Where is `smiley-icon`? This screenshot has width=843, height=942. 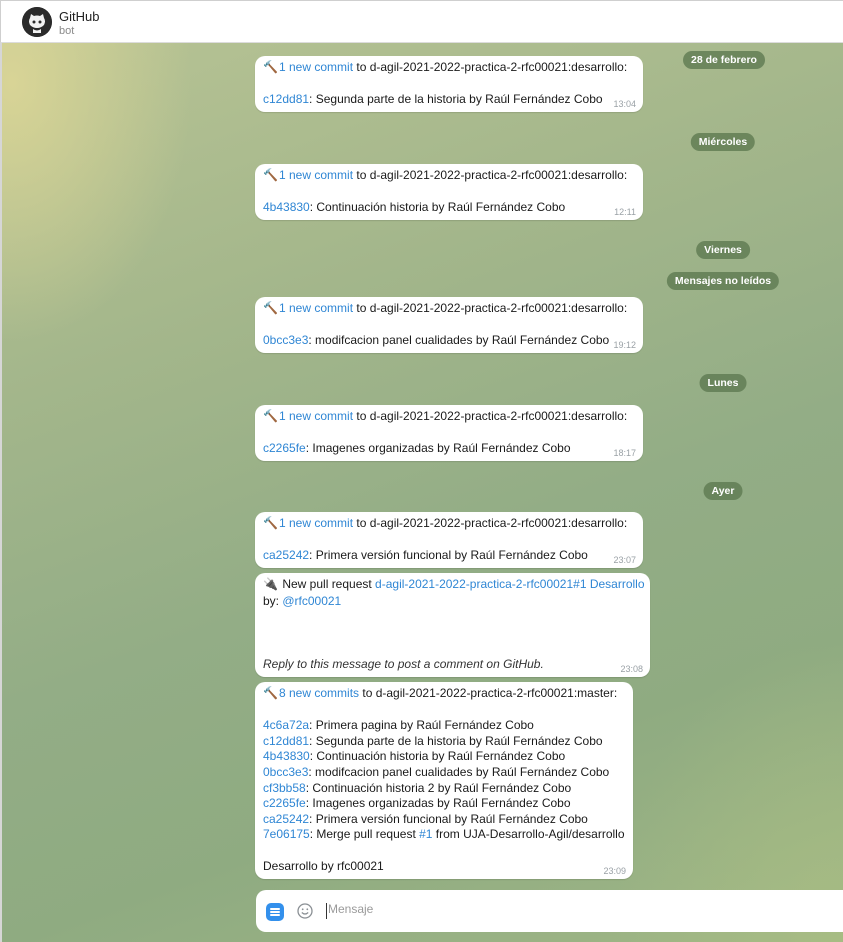 smiley-icon is located at coordinates (305, 911).